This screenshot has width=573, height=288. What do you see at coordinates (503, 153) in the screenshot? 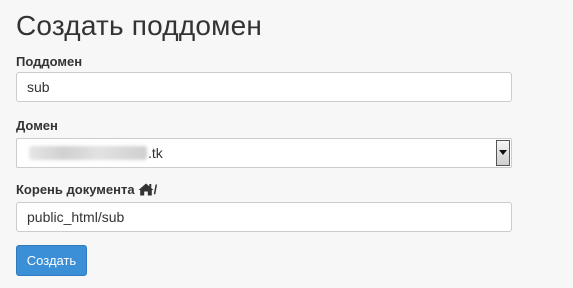
I see `chevron-down-icon` at bounding box center [503, 153].